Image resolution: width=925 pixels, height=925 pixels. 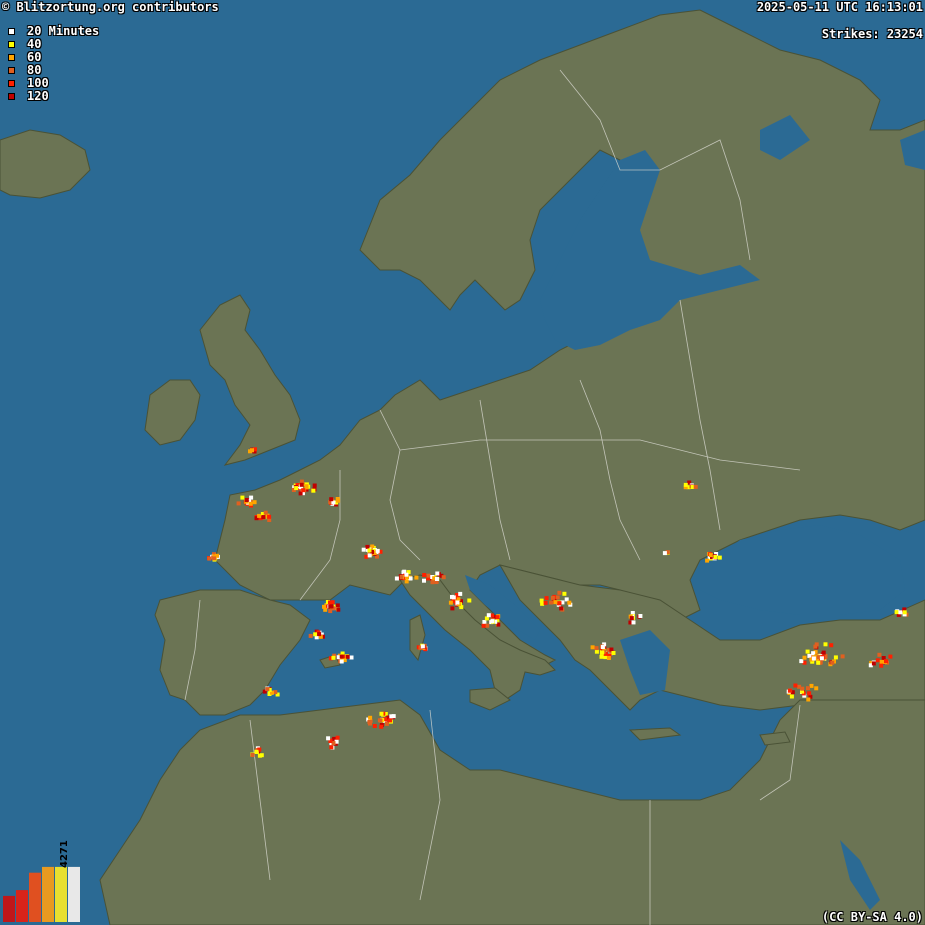 I want to click on legend-label: 120, so click(x=38, y=96).